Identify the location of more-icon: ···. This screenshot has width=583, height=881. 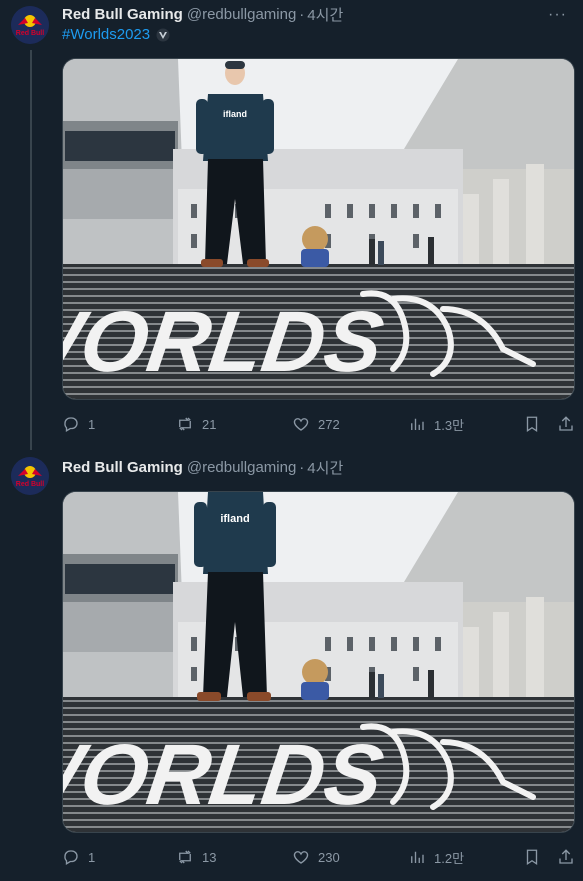
(557, 15).